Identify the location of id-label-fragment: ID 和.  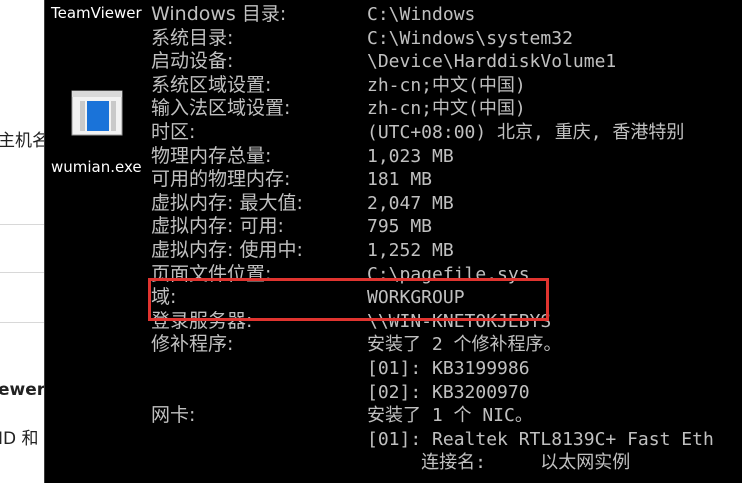
(19, 439).